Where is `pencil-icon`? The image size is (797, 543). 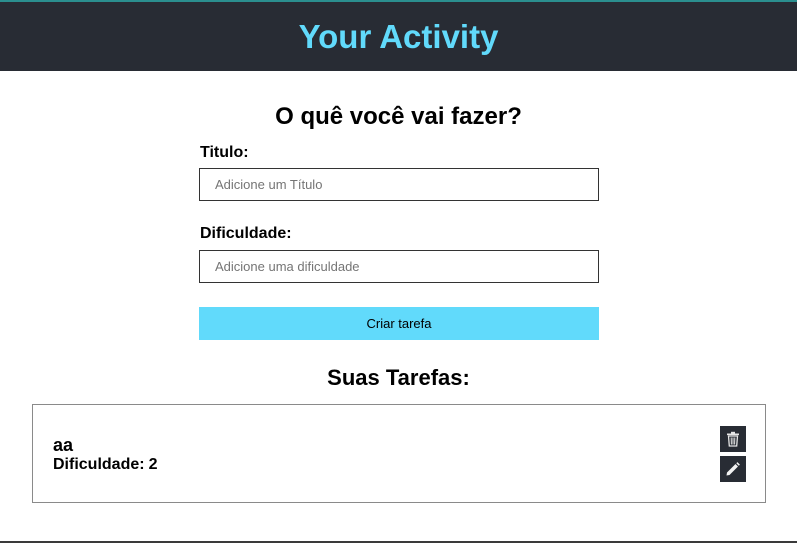 pencil-icon is located at coordinates (733, 469).